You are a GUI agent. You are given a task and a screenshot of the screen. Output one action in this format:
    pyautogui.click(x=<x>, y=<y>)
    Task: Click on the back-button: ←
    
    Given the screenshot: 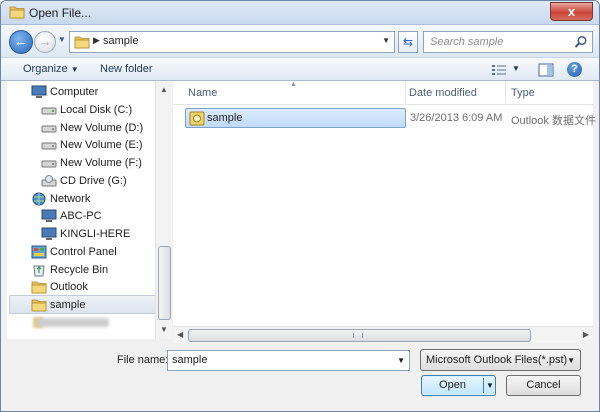 What is the action you would take?
    pyautogui.click(x=21, y=42)
    